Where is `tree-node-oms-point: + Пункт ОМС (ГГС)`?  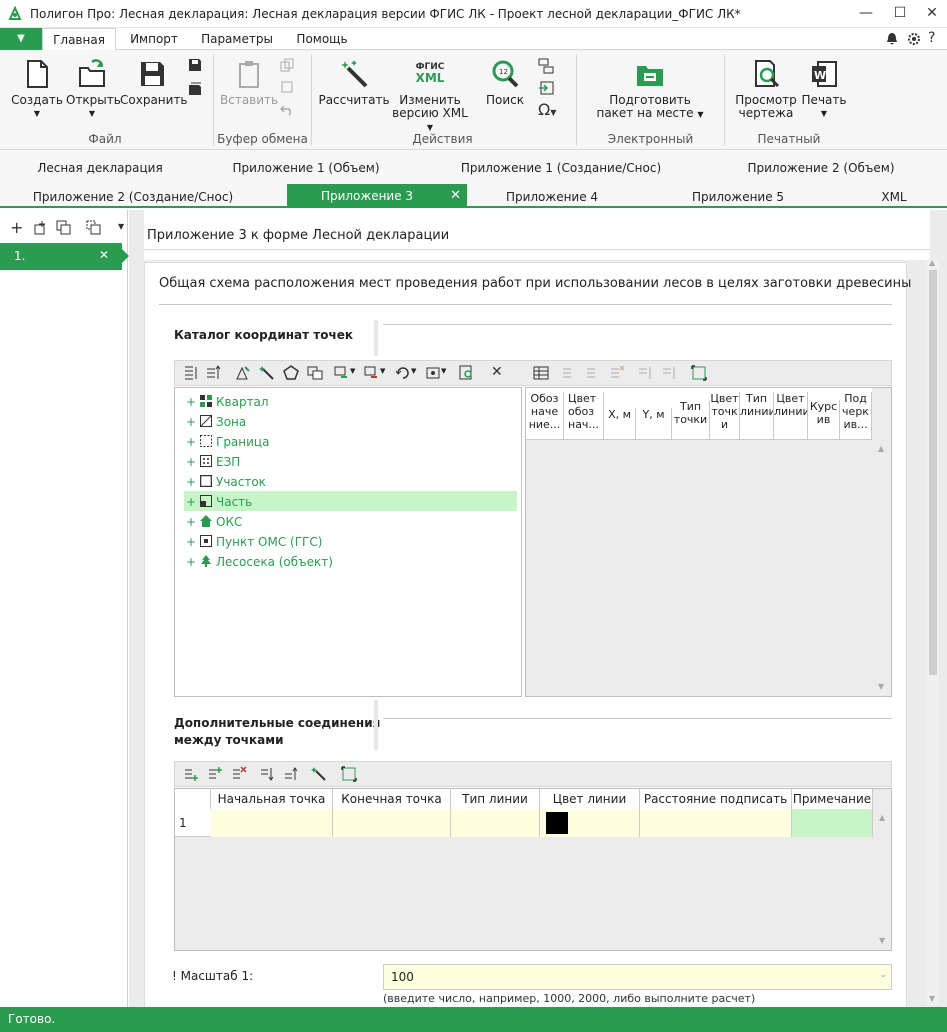 tree-node-oms-point: + Пункт ОМС (ГГС) is located at coordinates (254, 542).